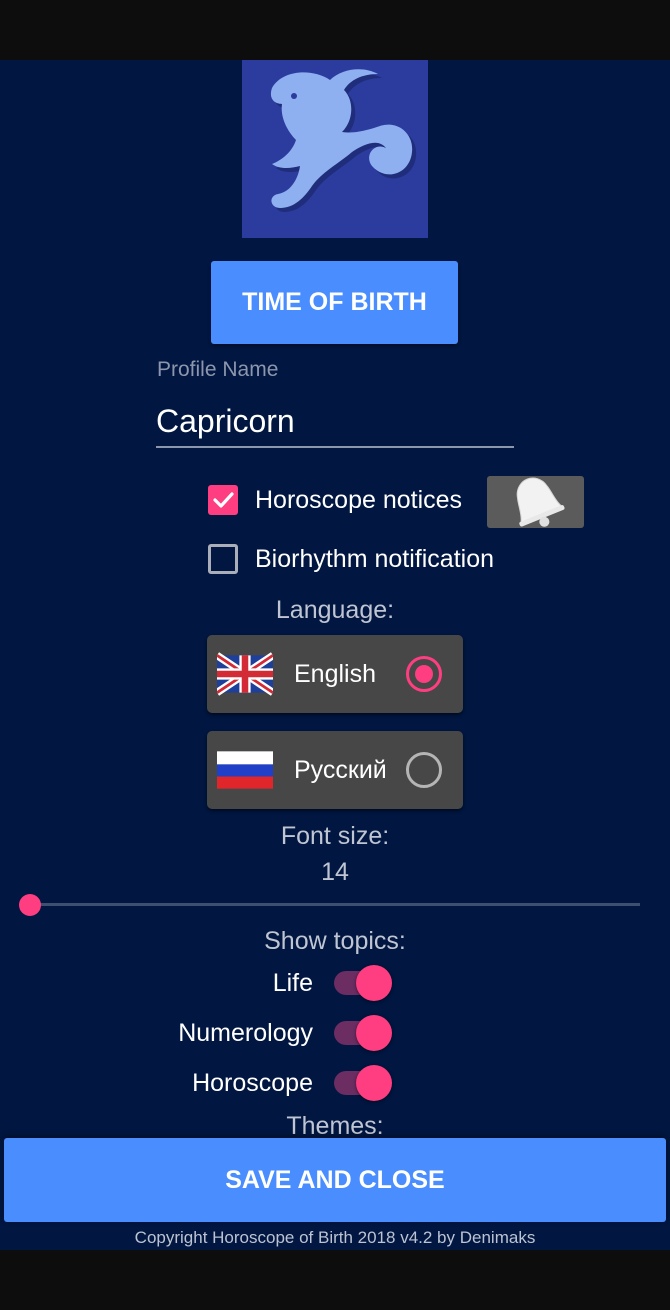  I want to click on save-and-close-button: SAVE AND CLOSE, so click(335, 1180).